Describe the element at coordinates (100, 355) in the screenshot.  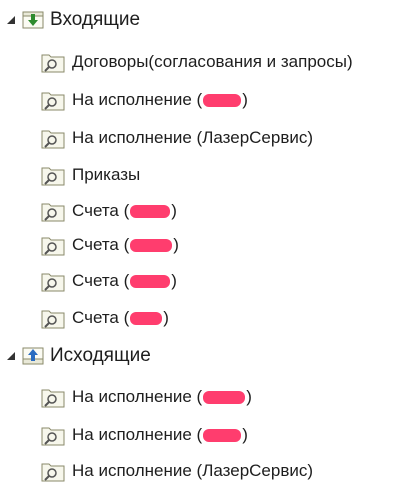
I see `group-label: Исходящие` at that location.